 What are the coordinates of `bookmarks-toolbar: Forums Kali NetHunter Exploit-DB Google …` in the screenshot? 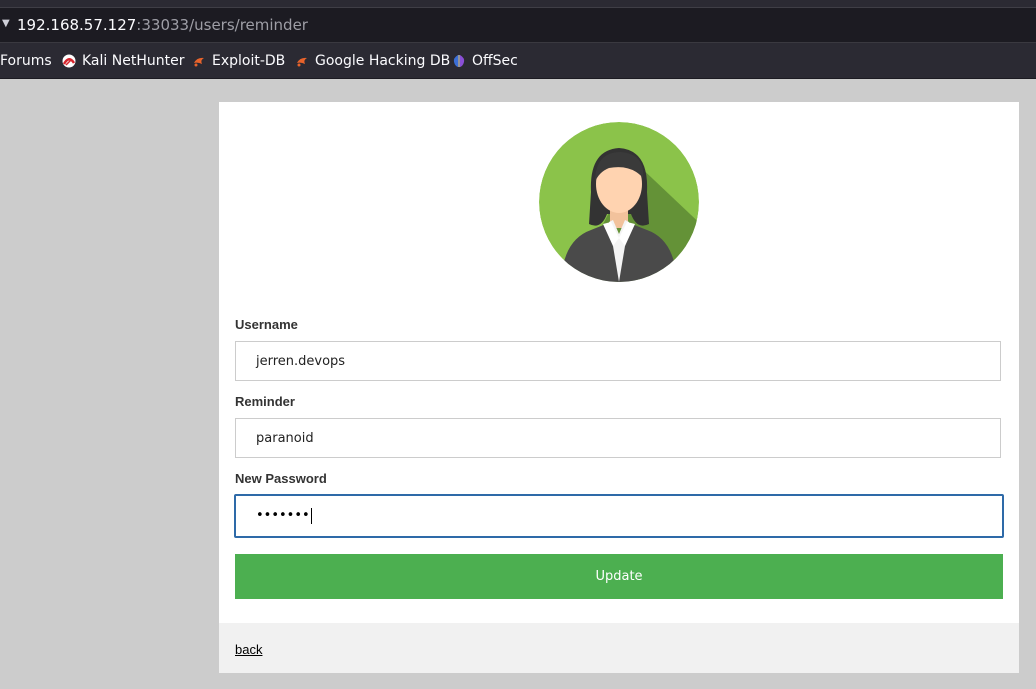 It's located at (518, 61).